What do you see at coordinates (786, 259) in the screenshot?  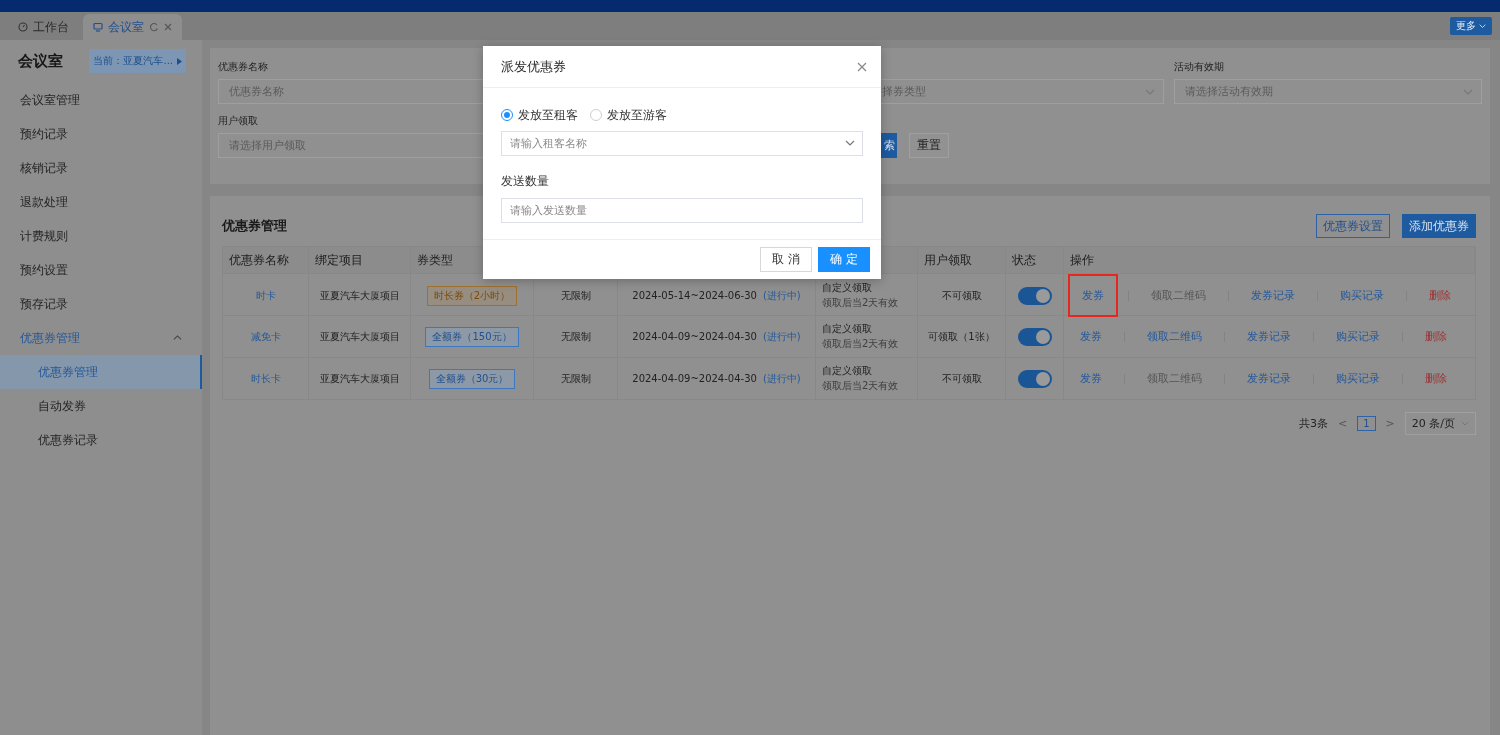 I see `cancel-button: 取 消` at bounding box center [786, 259].